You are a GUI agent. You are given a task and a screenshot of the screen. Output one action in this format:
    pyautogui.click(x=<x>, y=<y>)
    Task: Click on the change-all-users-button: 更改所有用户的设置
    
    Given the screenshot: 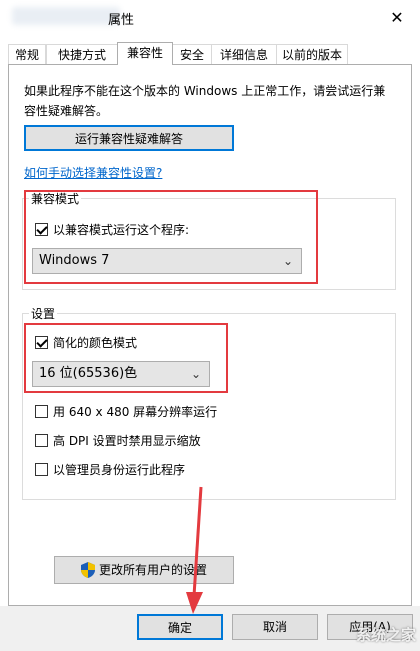 What is the action you would take?
    pyautogui.click(x=144, y=570)
    